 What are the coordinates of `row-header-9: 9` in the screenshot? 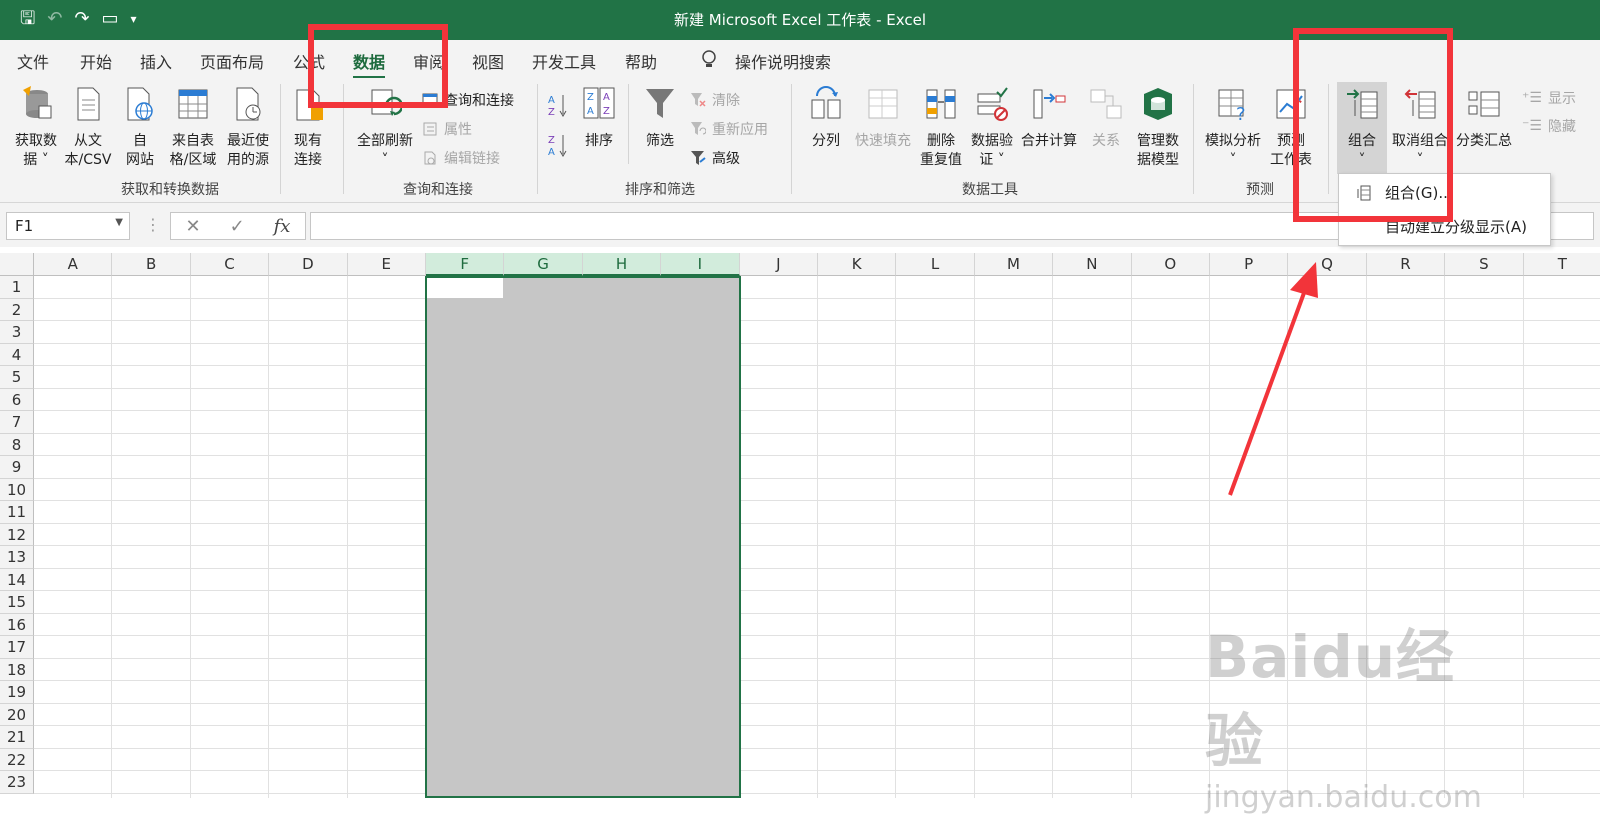 It's located at (17, 467).